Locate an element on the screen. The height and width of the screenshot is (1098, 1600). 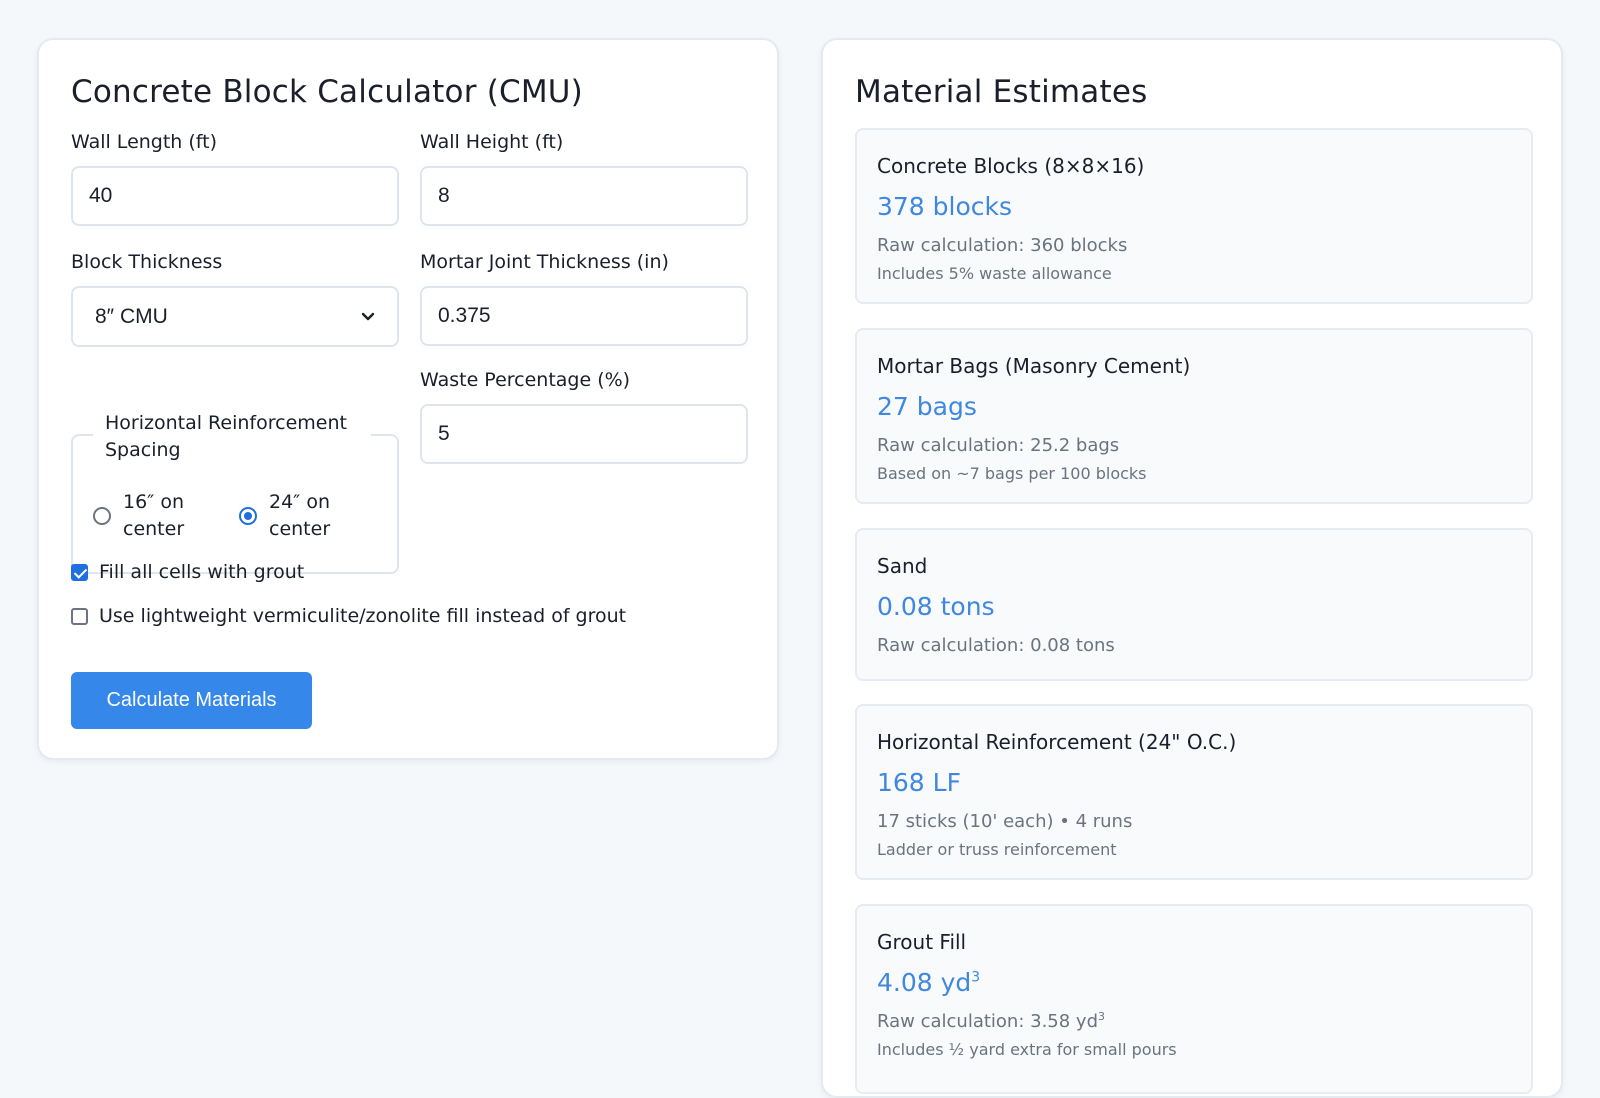
reinforcement-legend: Horizontal Reinforcement Spacing is located at coordinates (232, 437).